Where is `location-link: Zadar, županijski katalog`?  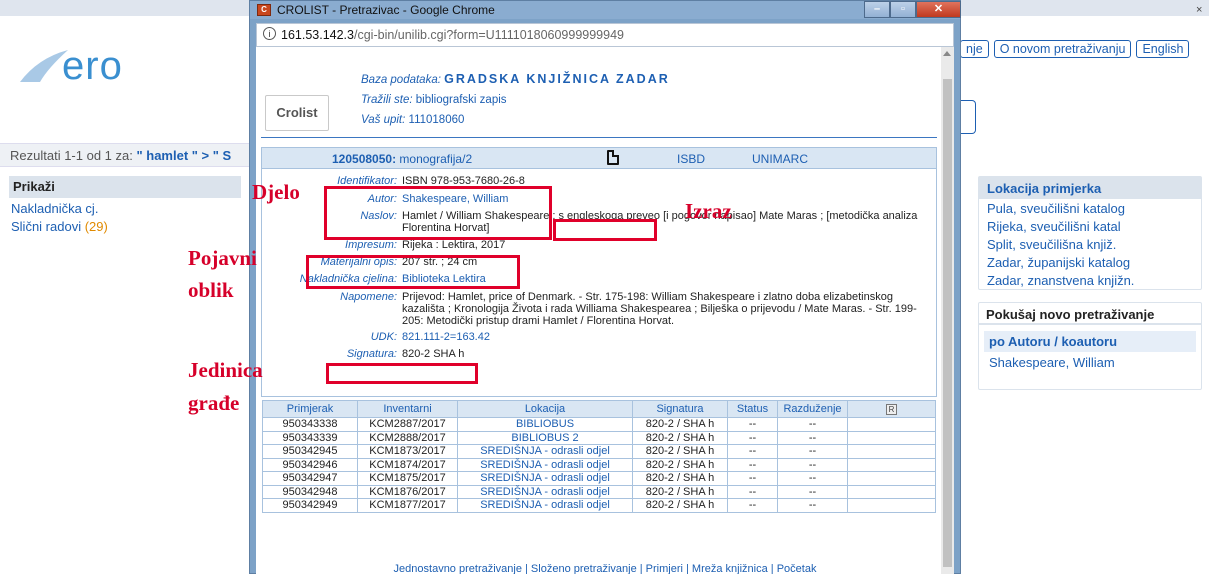 location-link: Zadar, županijski katalog is located at coordinates (1090, 262).